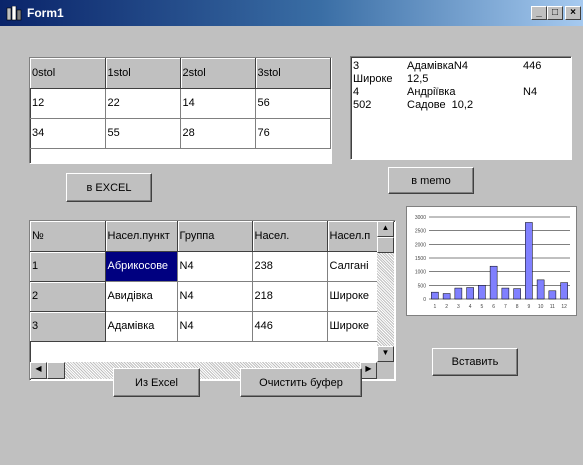 The width and height of the screenshot is (583, 465). I want to click on chart-x-tick-label: 11, so click(552, 307).